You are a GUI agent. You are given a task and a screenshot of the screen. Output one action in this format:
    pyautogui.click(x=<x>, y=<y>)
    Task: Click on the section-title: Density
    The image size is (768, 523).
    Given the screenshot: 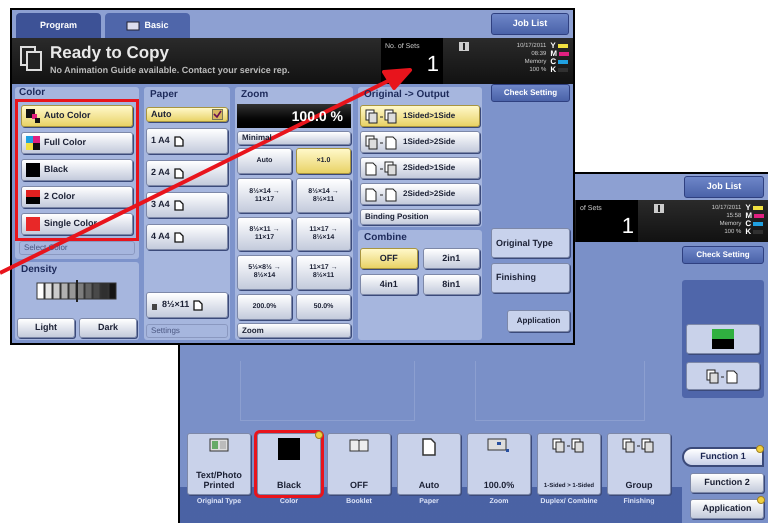 What is the action you would take?
    pyautogui.click(x=39, y=270)
    